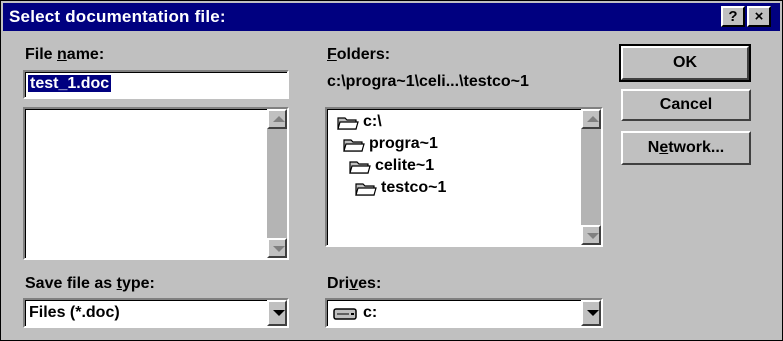 The image size is (783, 341). I want to click on folder-item-label: testco~1, so click(414, 187).